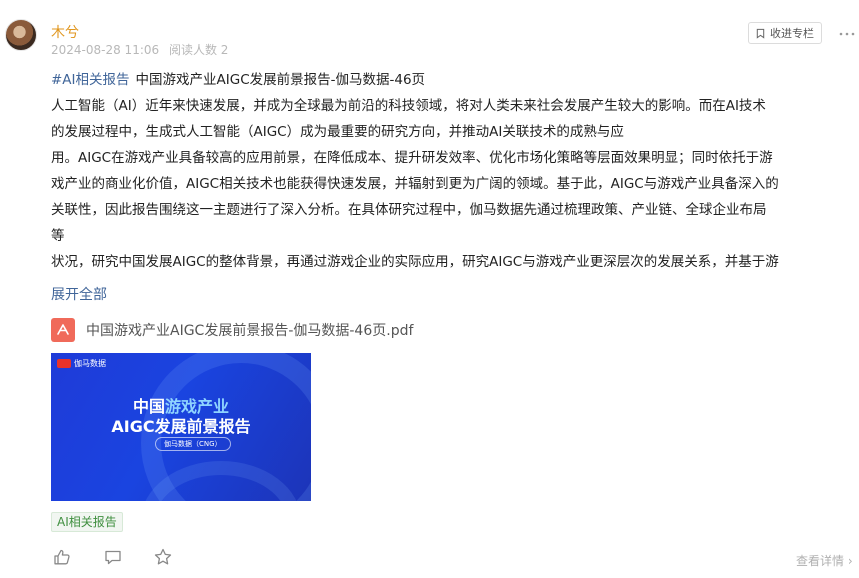 The height and width of the screenshot is (578, 859). I want to click on attachment-thumbnail: 伽马数据 中国游戏产业 AIGC发展前景报告 伽马数据（CNG）, so click(181, 427).